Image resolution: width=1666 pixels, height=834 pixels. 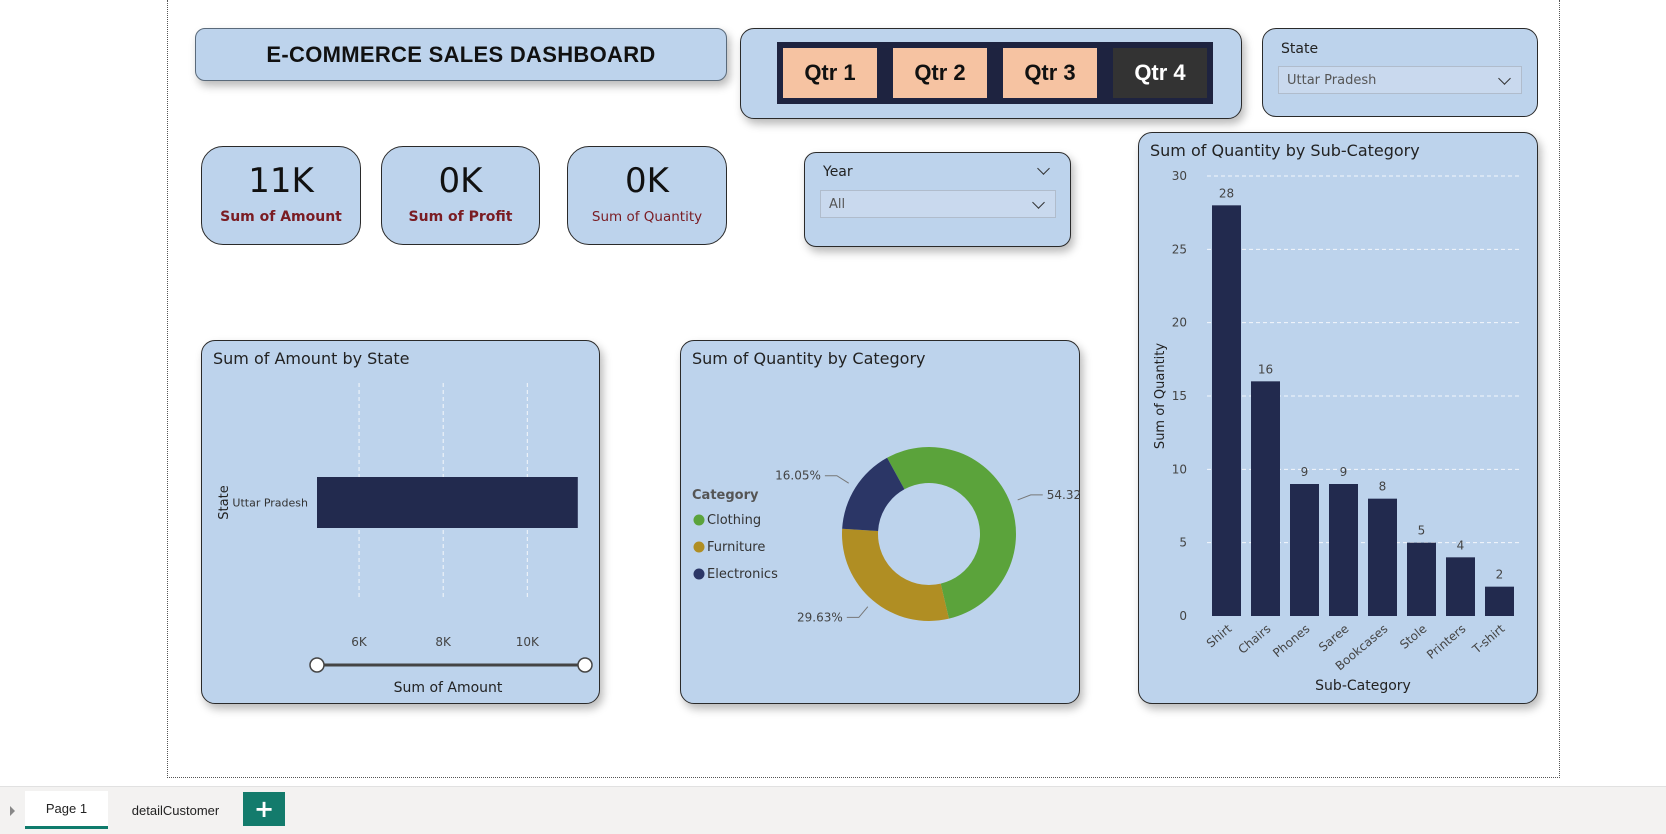 I want to click on x-tick-label: Chairs, so click(x=1254, y=639).